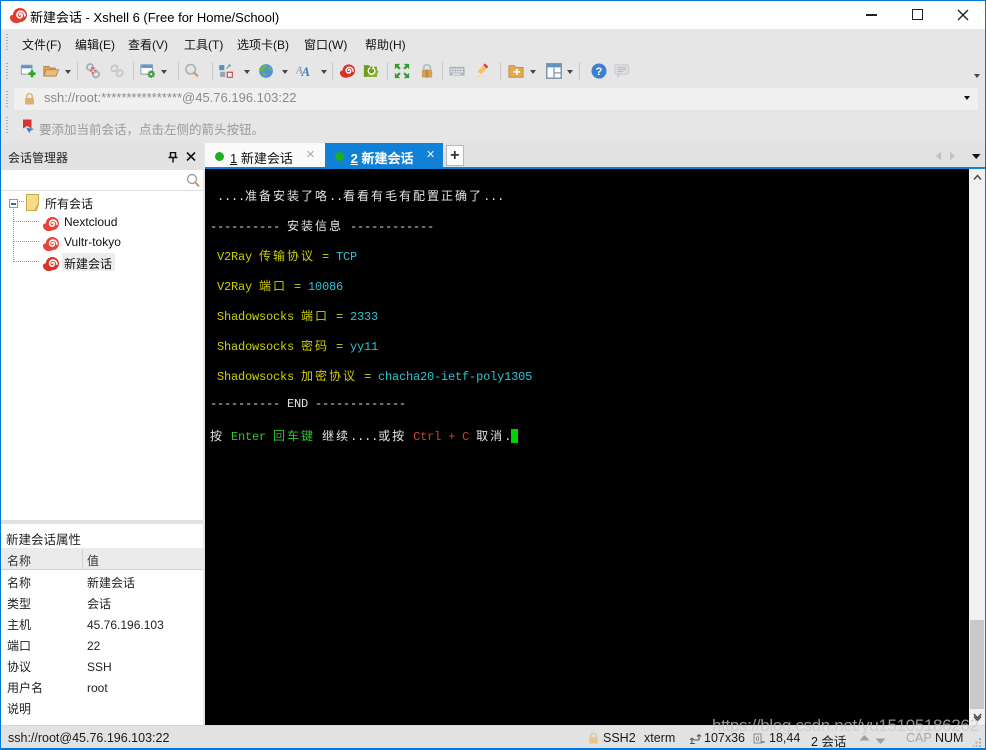  I want to click on svg-text: A, so click(304, 72).